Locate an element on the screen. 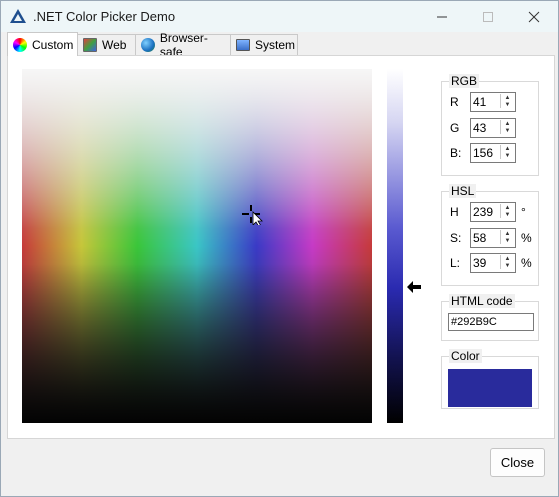 The image size is (559, 497). app-logo-icon is located at coordinates (18, 16).